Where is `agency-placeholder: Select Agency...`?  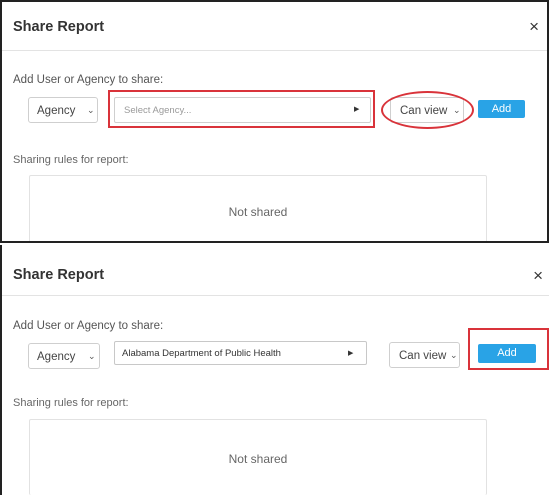
agency-placeholder: Select Agency... is located at coordinates (158, 110).